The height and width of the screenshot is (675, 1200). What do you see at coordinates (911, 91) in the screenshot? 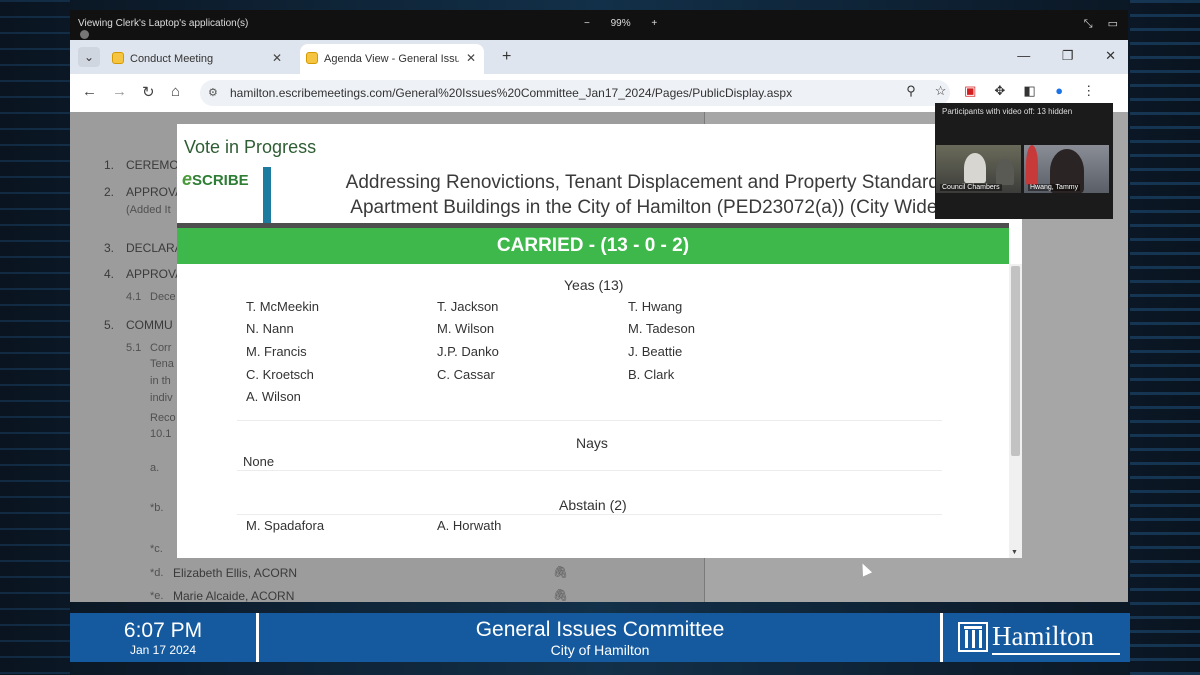
I see `search-icon: ⚲` at bounding box center [911, 91].